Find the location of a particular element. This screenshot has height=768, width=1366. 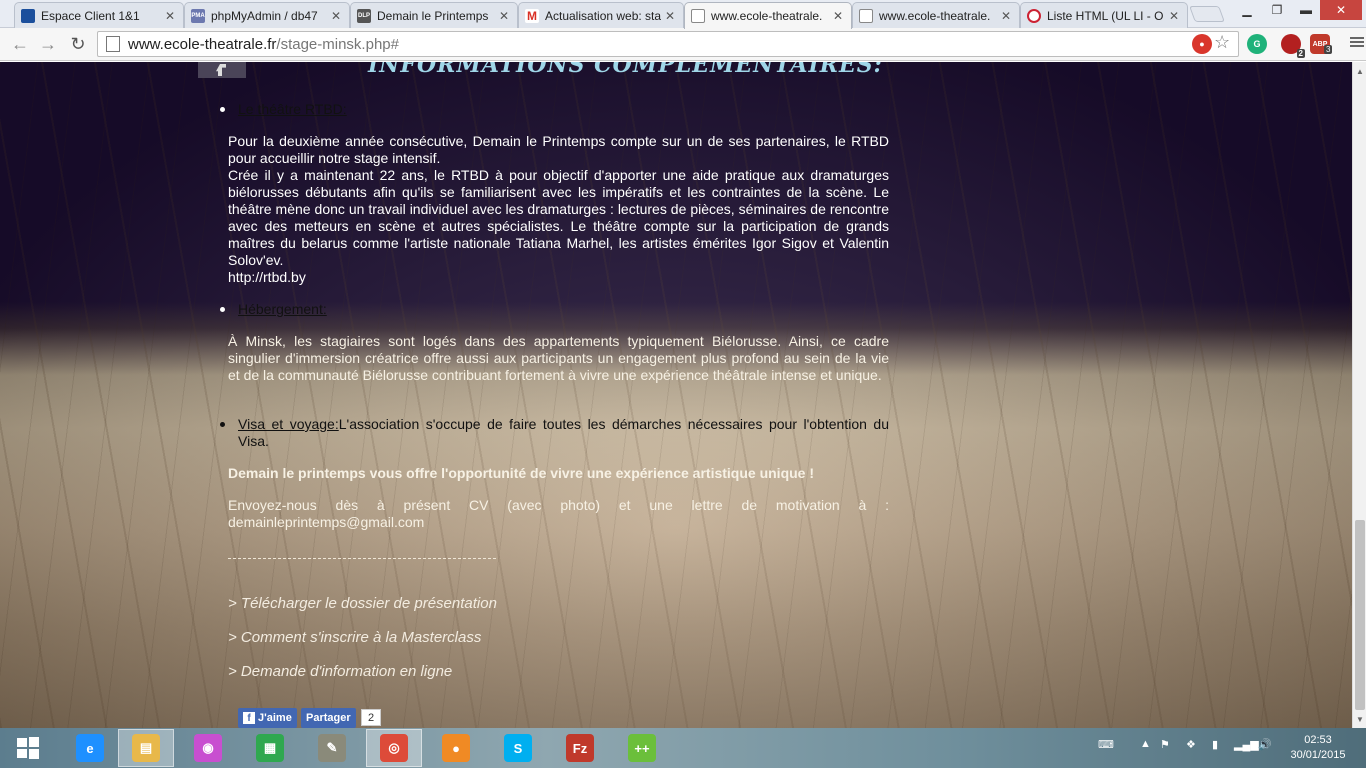

filezilla-icon: Fz is located at coordinates (580, 748).